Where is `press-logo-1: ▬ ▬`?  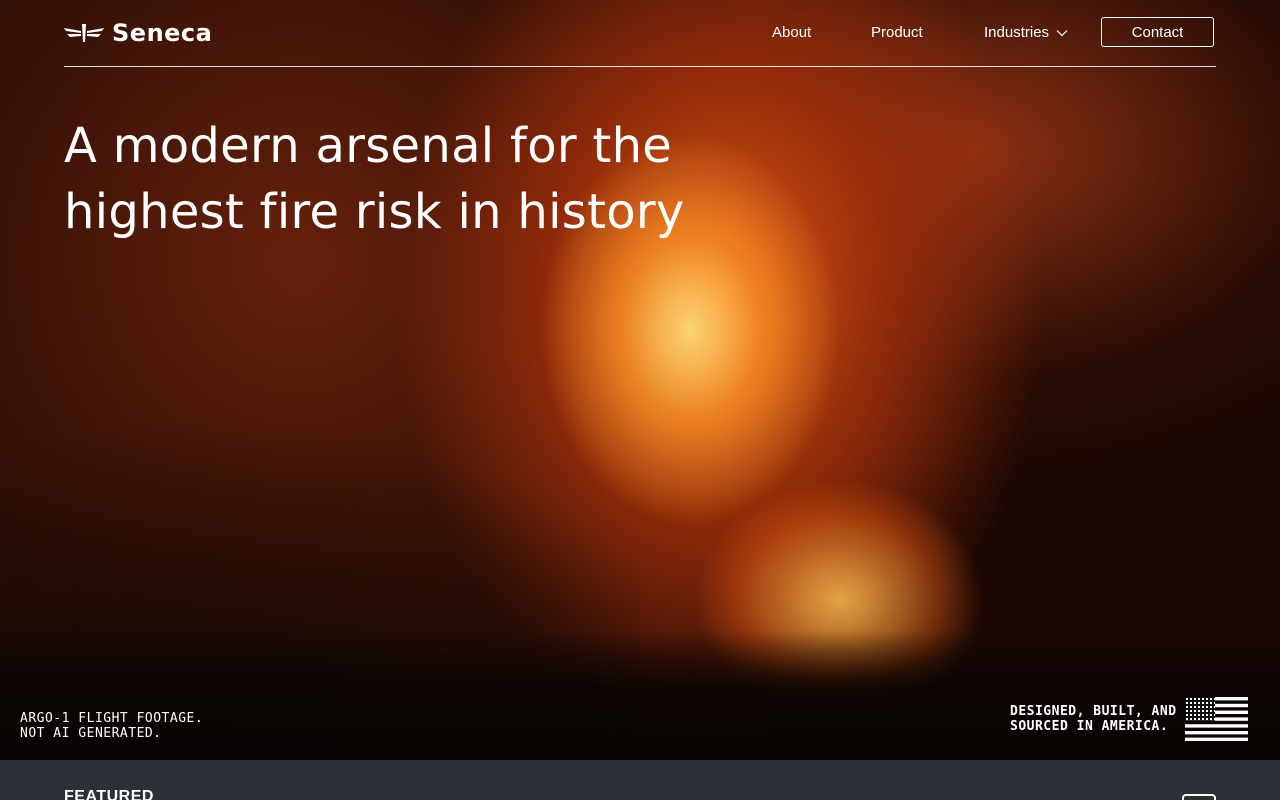
press-logo-1: ▬ ▬ is located at coordinates (329, 797).